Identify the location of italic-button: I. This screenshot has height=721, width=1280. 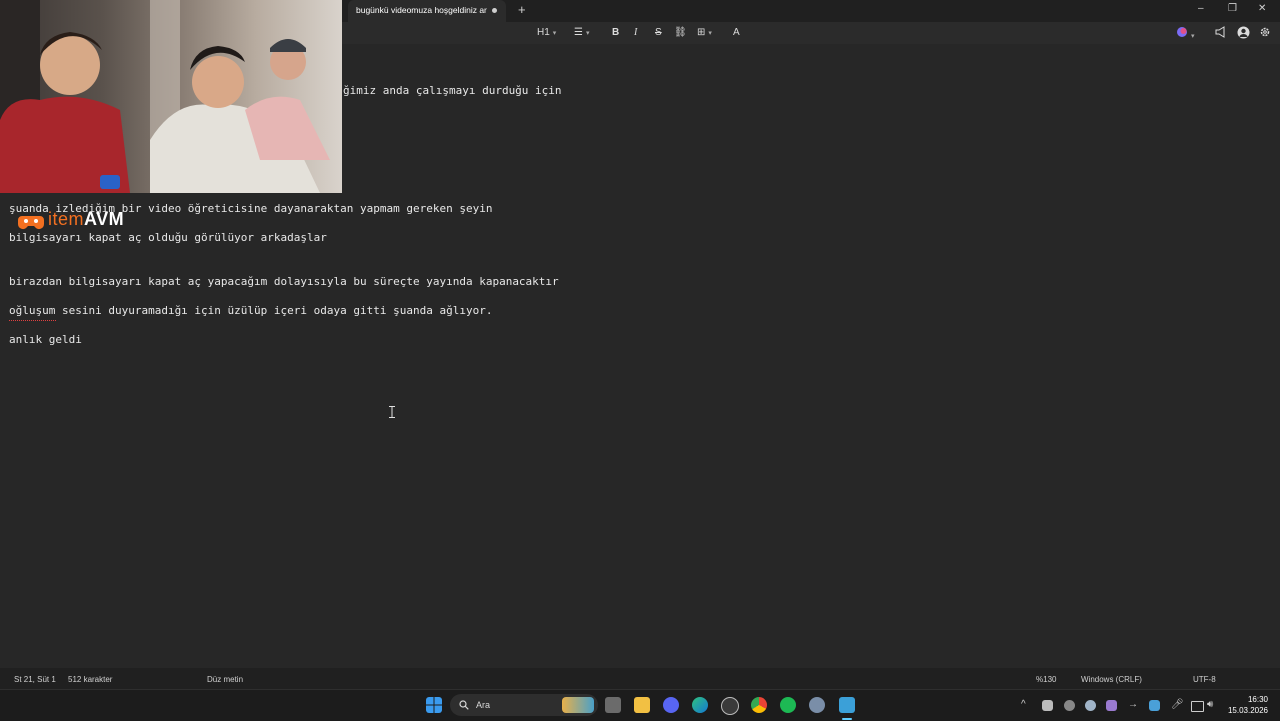
(635, 33).